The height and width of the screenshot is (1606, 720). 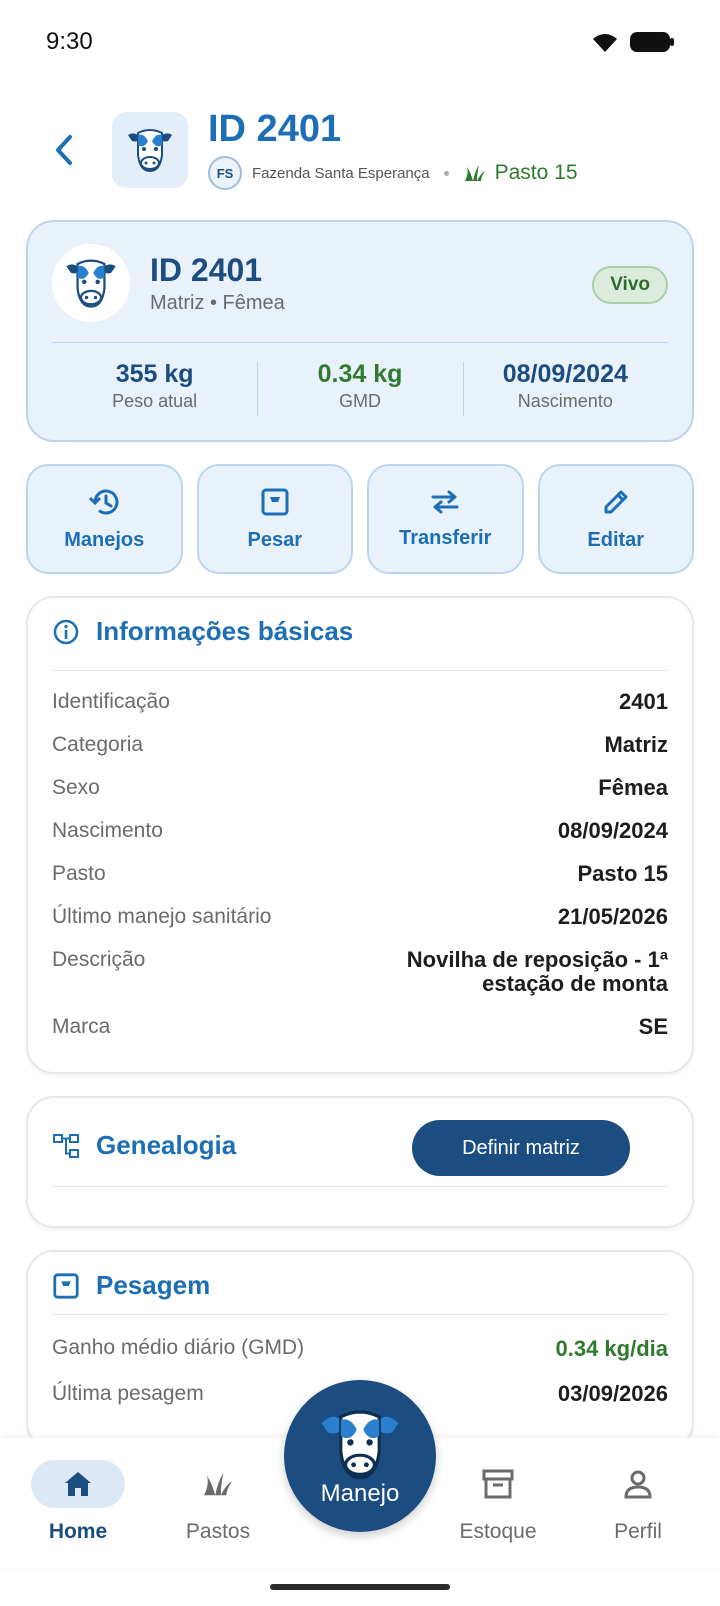 I want to click on info-label: Sexo, so click(x=76, y=787).